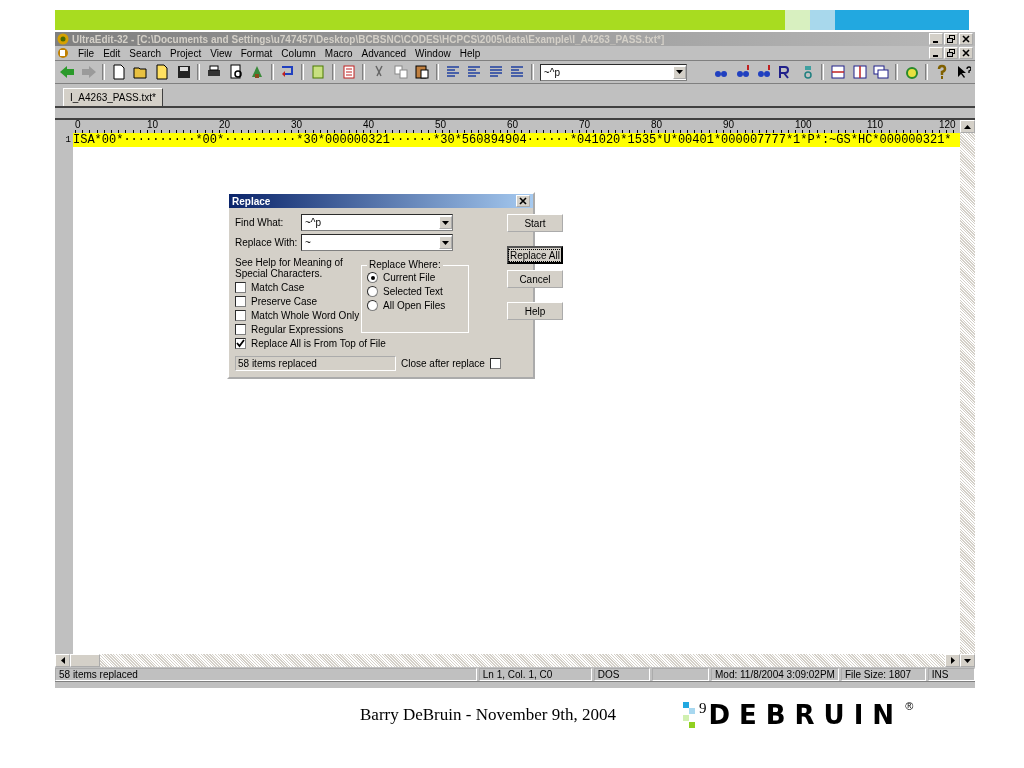 This screenshot has width=1024, height=768. What do you see at coordinates (315, 363) in the screenshot?
I see `status-message: 58 items replaced` at bounding box center [315, 363].